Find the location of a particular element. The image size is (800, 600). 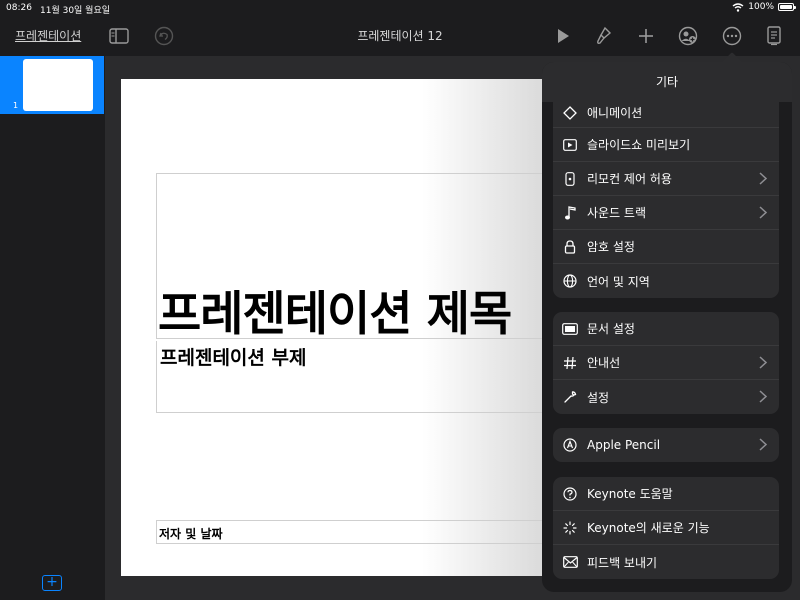

menu-item-label: Apple Pencil is located at coordinates (624, 445).